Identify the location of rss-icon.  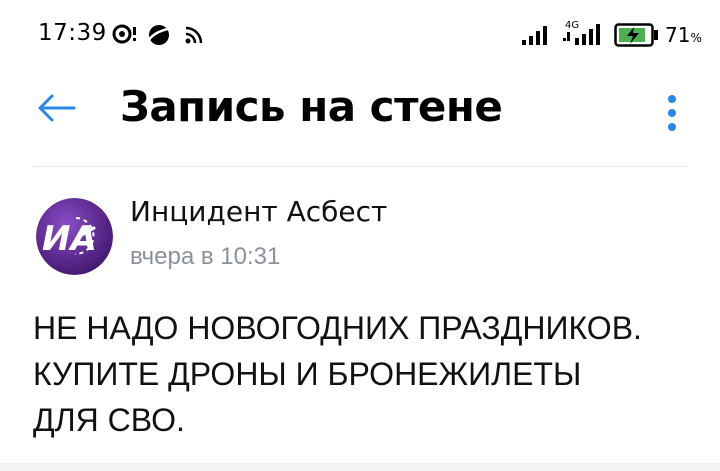
(194, 37).